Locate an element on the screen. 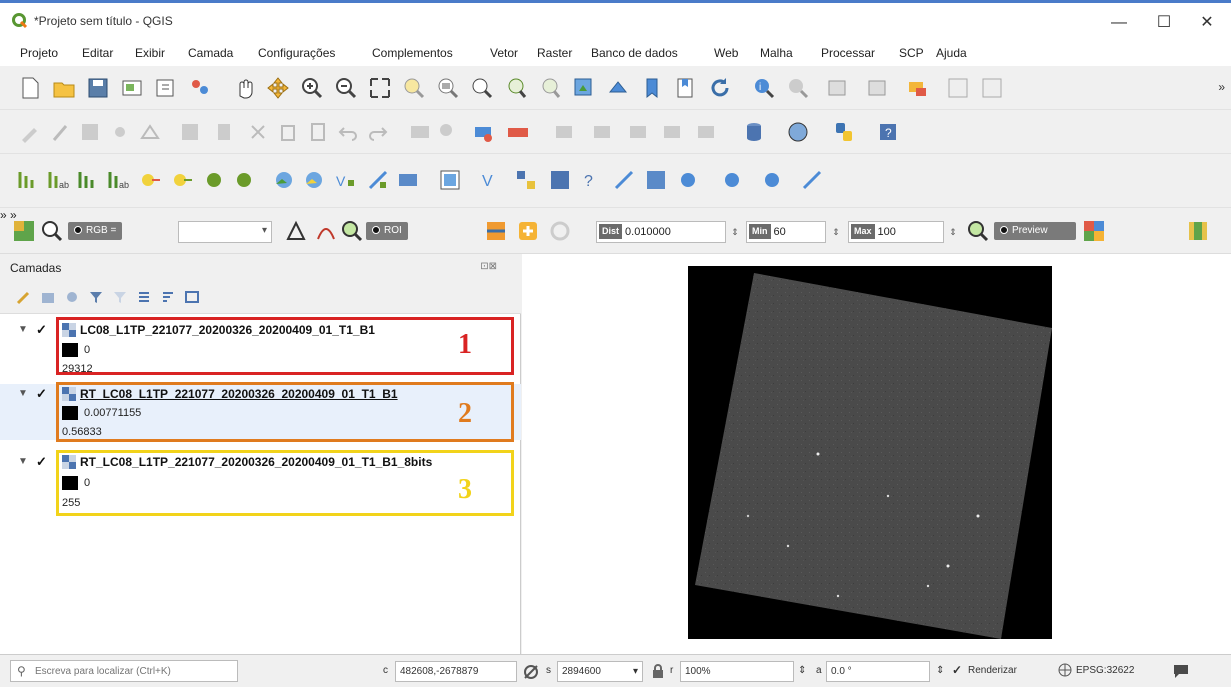 The image size is (1231, 687). cut-features-icon is located at coordinates (258, 132).